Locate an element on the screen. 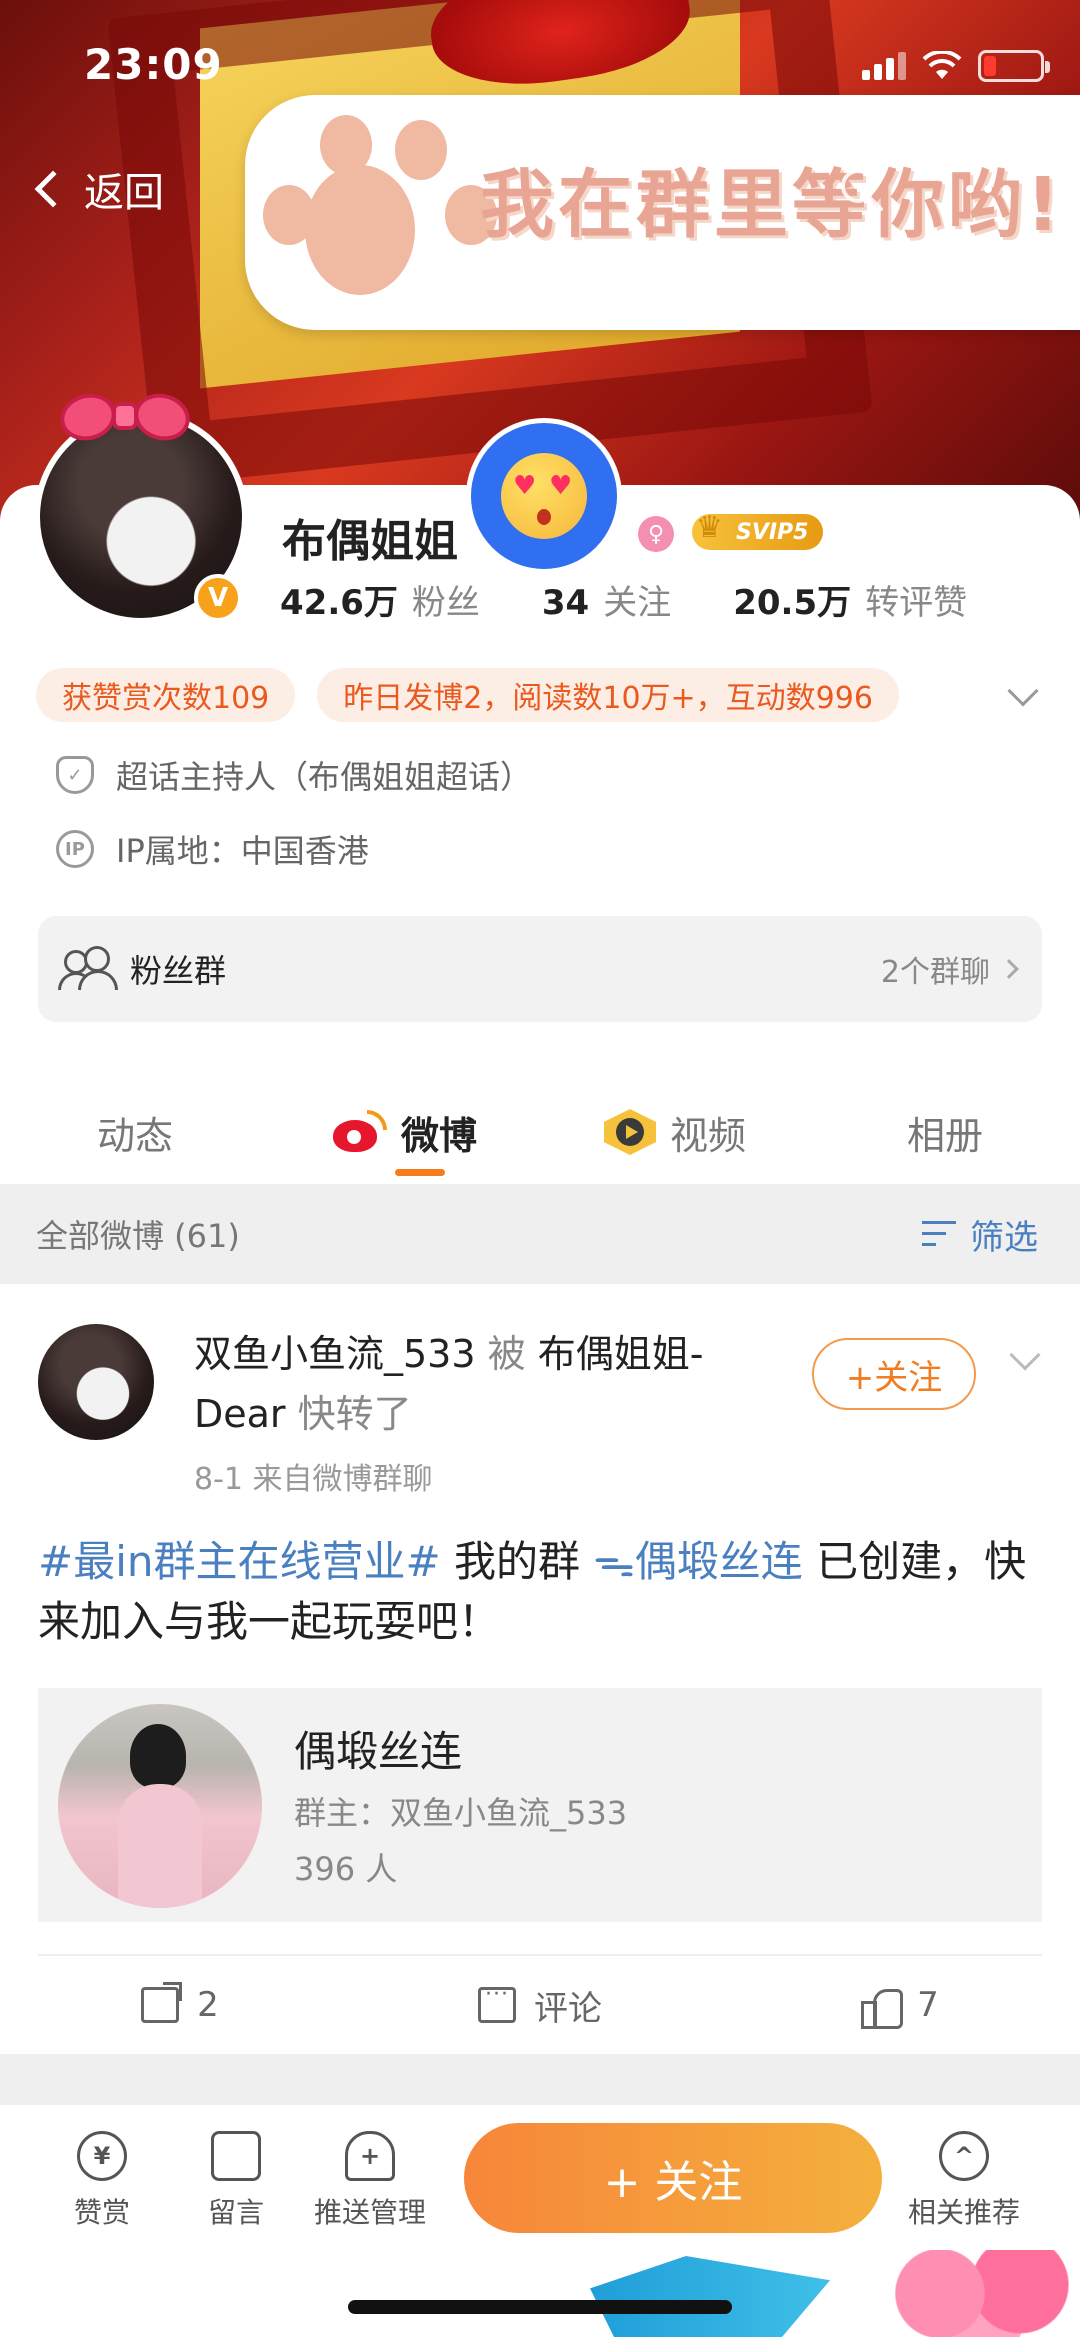 The width and height of the screenshot is (1080, 2337). like-button: 7 is located at coordinates (900, 2005).